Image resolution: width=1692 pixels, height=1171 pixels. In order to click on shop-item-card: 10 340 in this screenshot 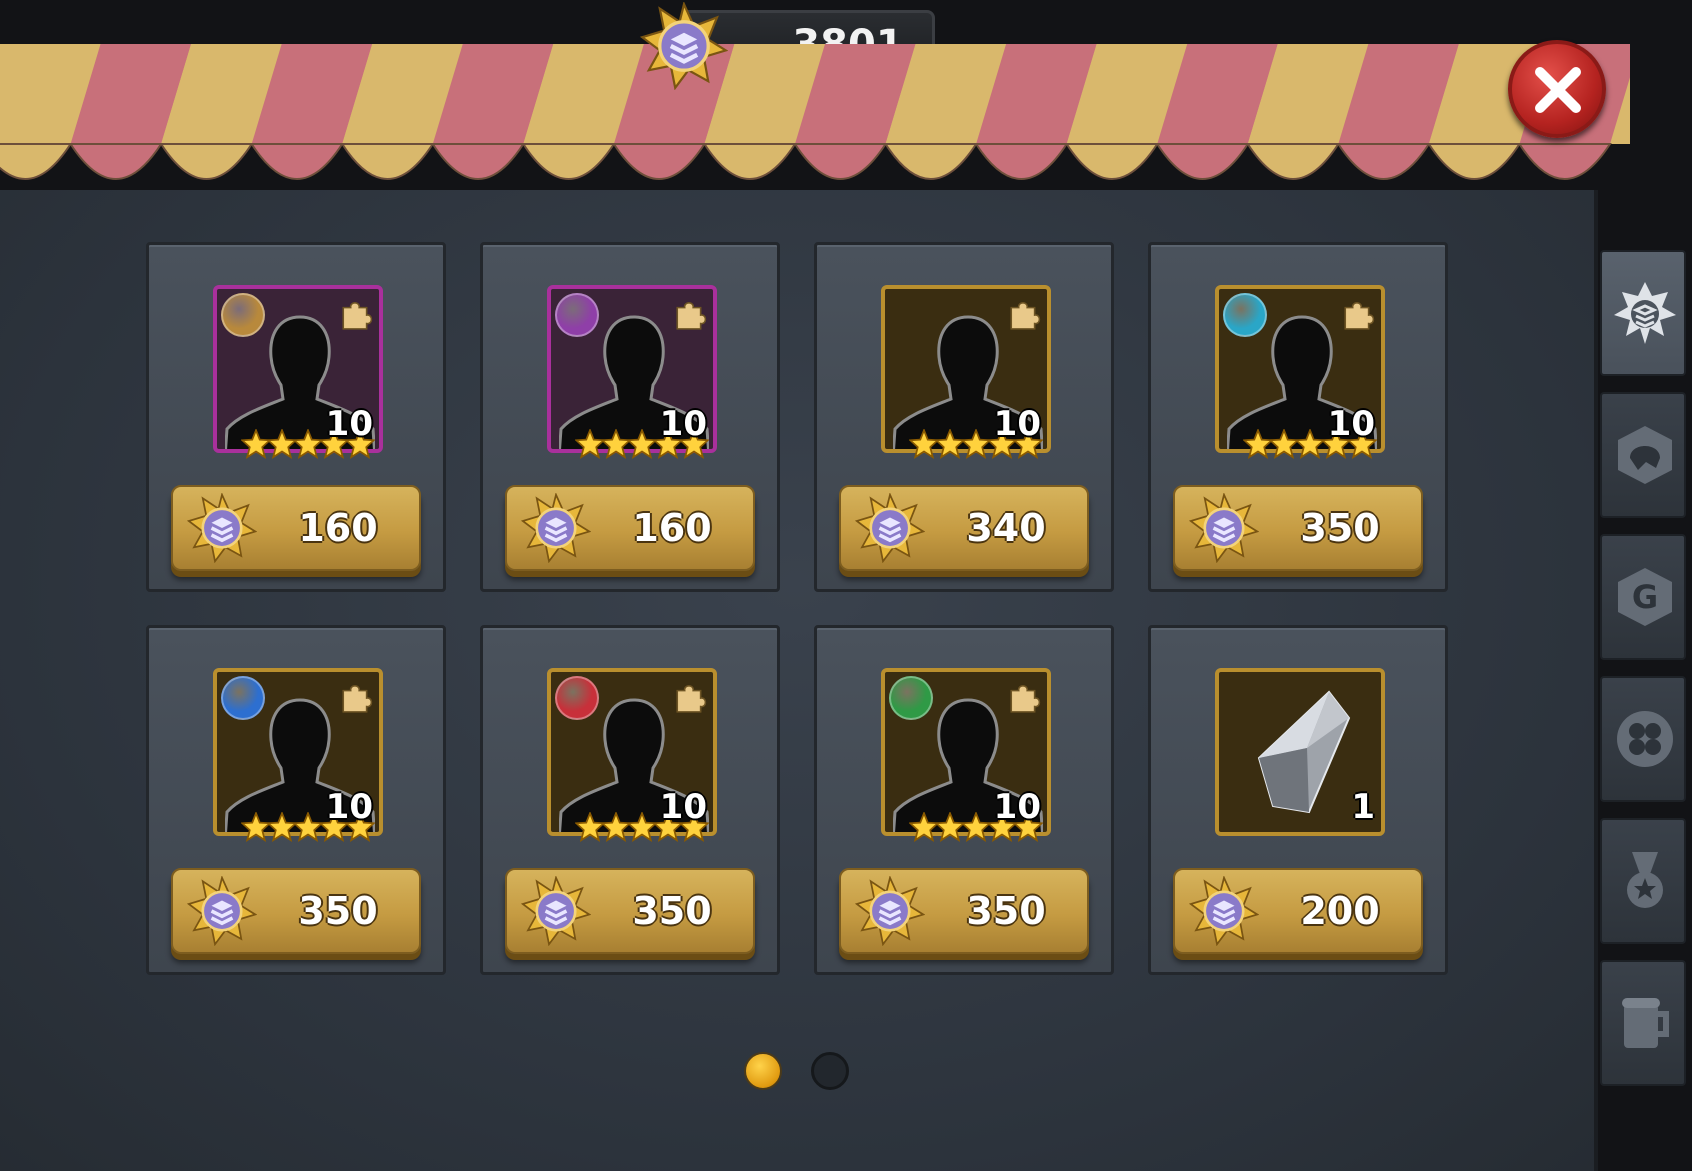, I will do `click(964, 417)`.